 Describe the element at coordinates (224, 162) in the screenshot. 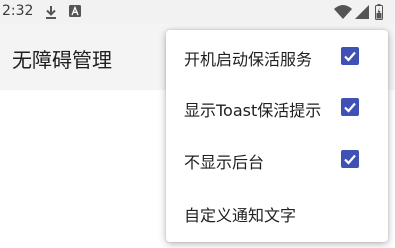

I see `menu-item-label: 不显示后台` at that location.